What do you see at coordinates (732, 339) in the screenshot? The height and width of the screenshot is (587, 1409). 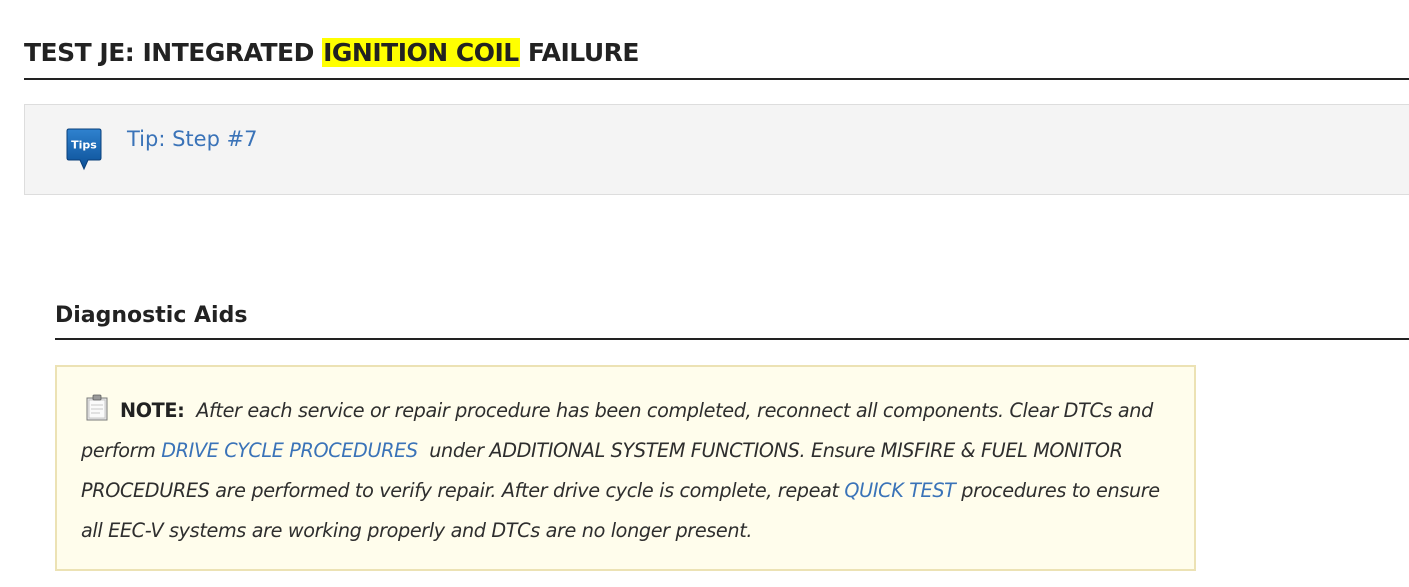 I see `diagnostic-aids-divider` at bounding box center [732, 339].